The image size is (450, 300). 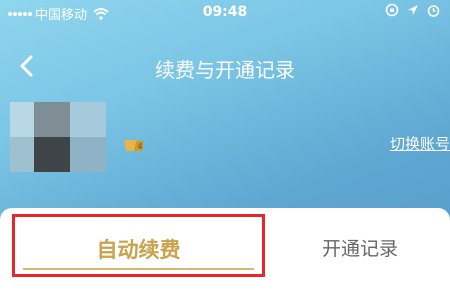 I want to click on status-right, so click(x=412, y=10).